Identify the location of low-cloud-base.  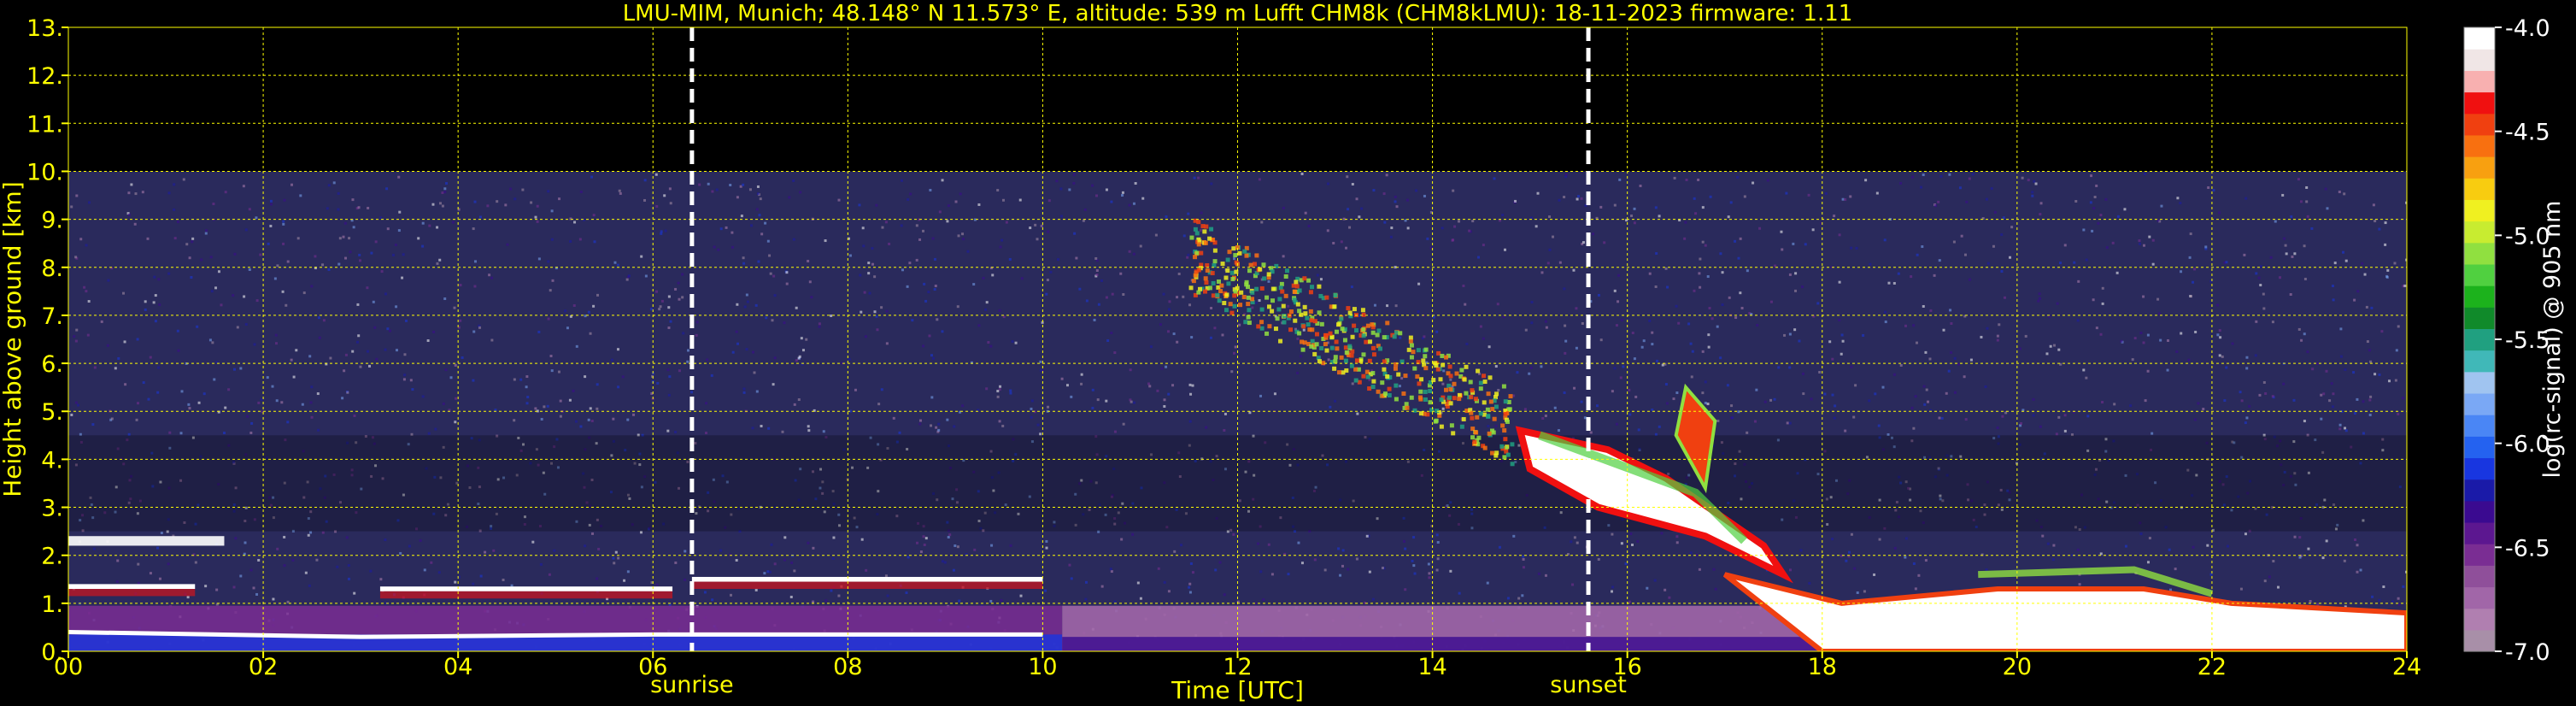
(526, 595).